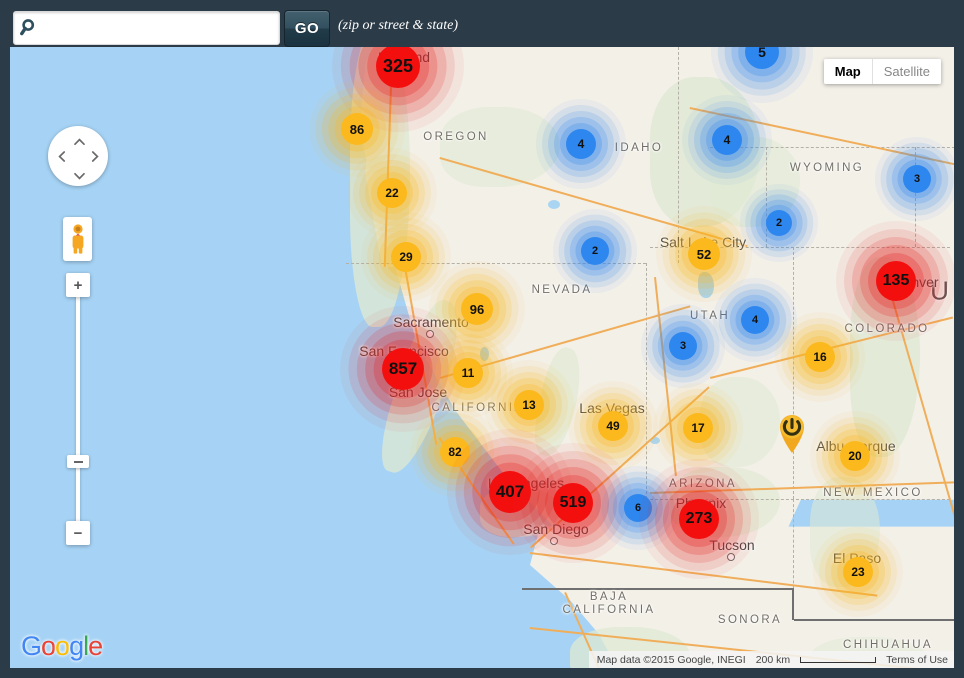  Describe the element at coordinates (847, 71) in the screenshot. I see `map-type-map-button: Map` at that location.